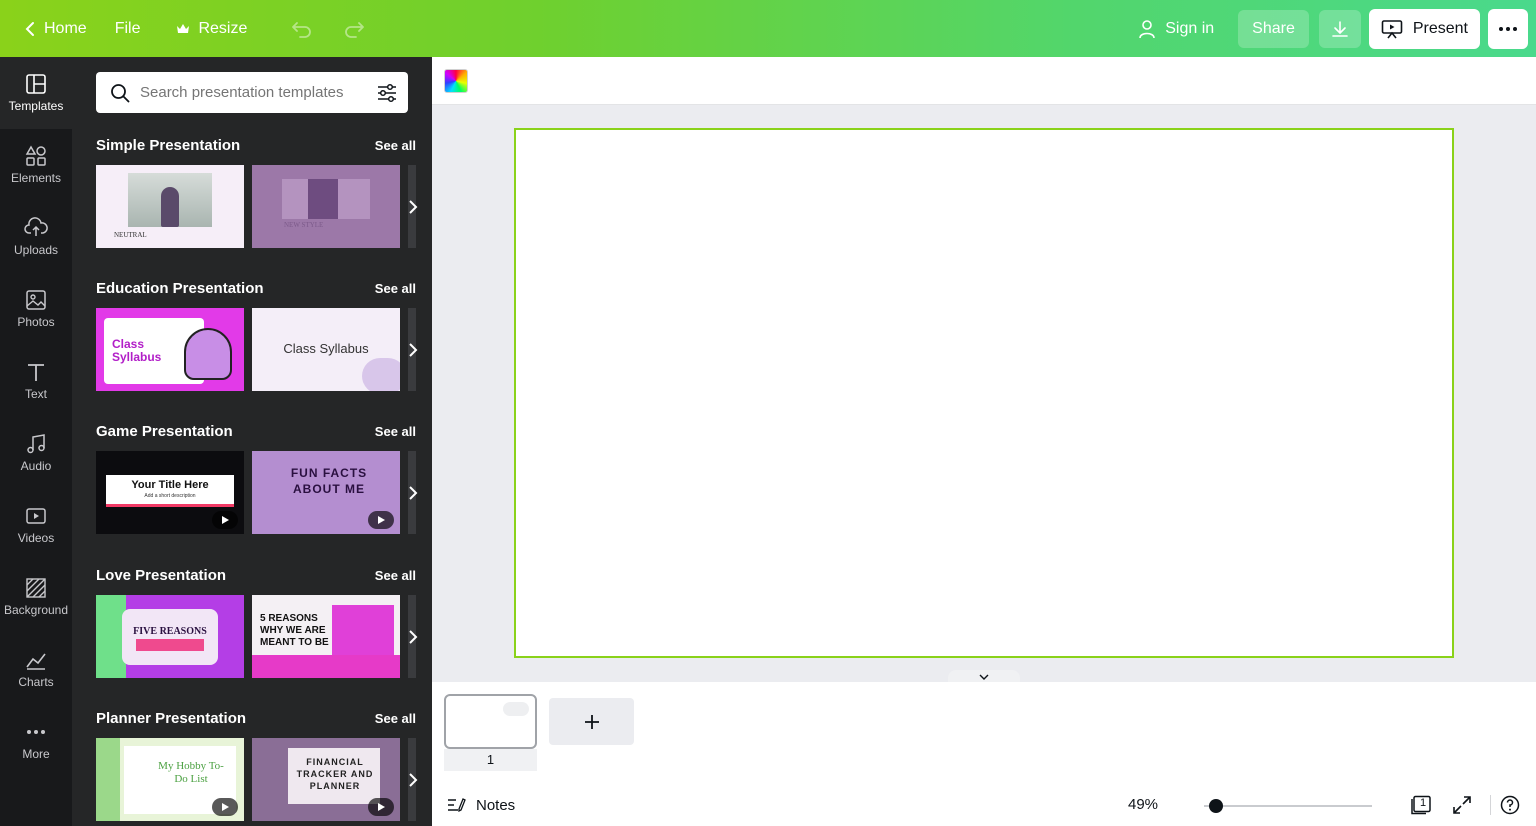 The height and width of the screenshot is (826, 1536). Describe the element at coordinates (1143, 804) in the screenshot. I see `zoom-level: 49%` at that location.